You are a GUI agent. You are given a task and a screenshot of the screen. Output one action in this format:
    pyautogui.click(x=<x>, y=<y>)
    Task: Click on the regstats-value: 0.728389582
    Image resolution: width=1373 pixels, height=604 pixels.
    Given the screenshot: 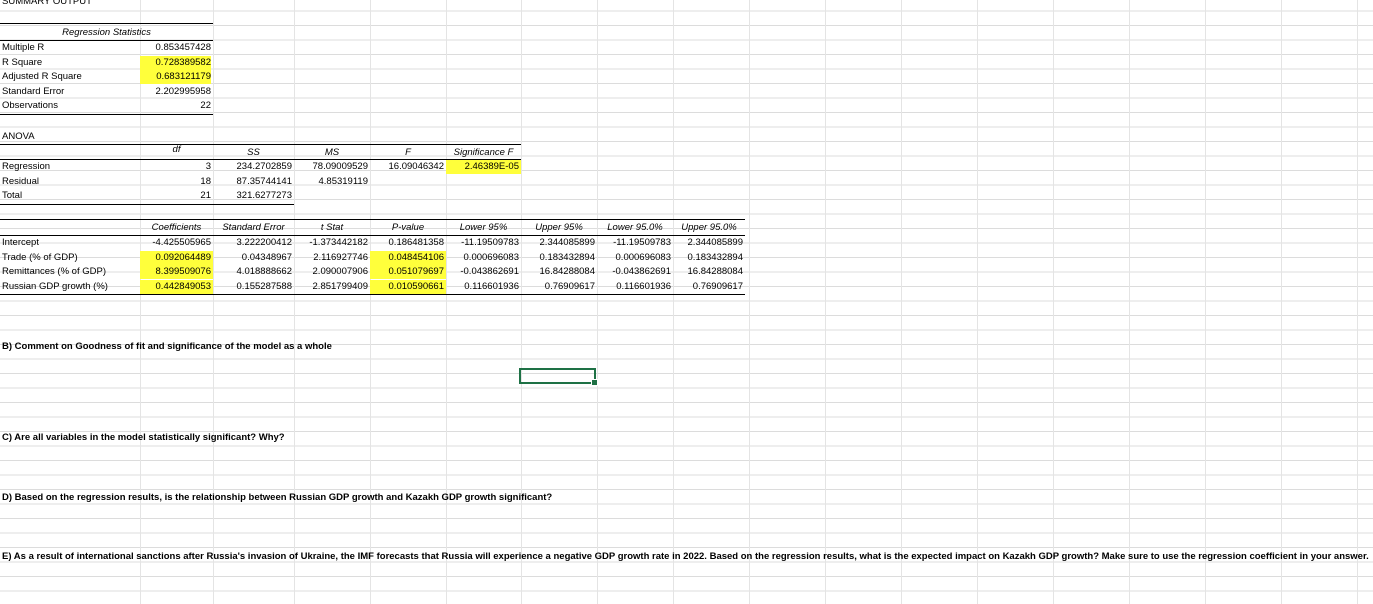 What is the action you would take?
    pyautogui.click(x=175, y=63)
    